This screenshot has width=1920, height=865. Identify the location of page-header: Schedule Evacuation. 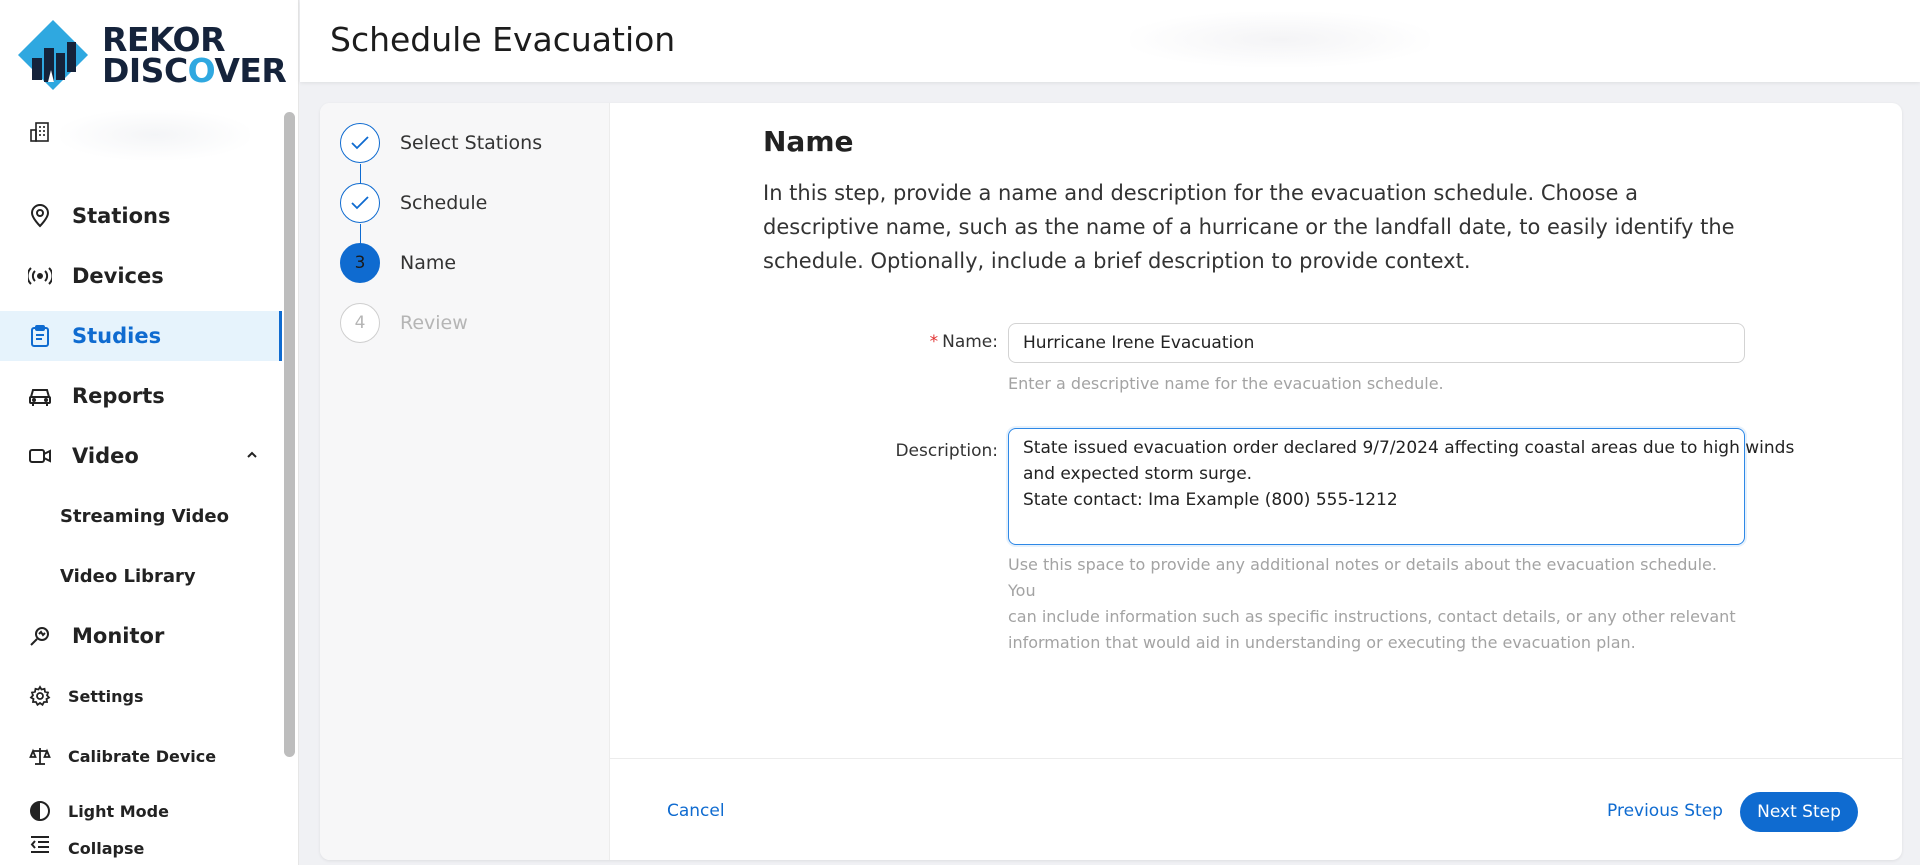
(1110, 41).